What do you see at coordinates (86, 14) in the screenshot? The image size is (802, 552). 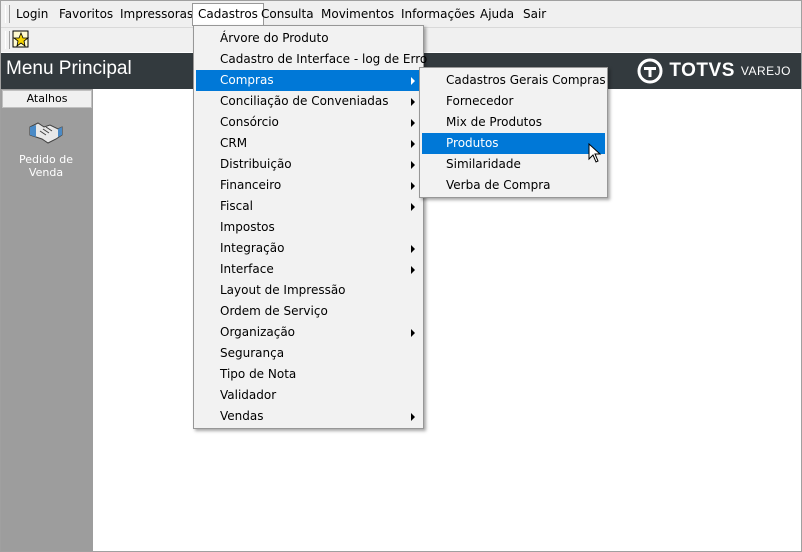 I see `menu-favoritos: Favoritos` at bounding box center [86, 14].